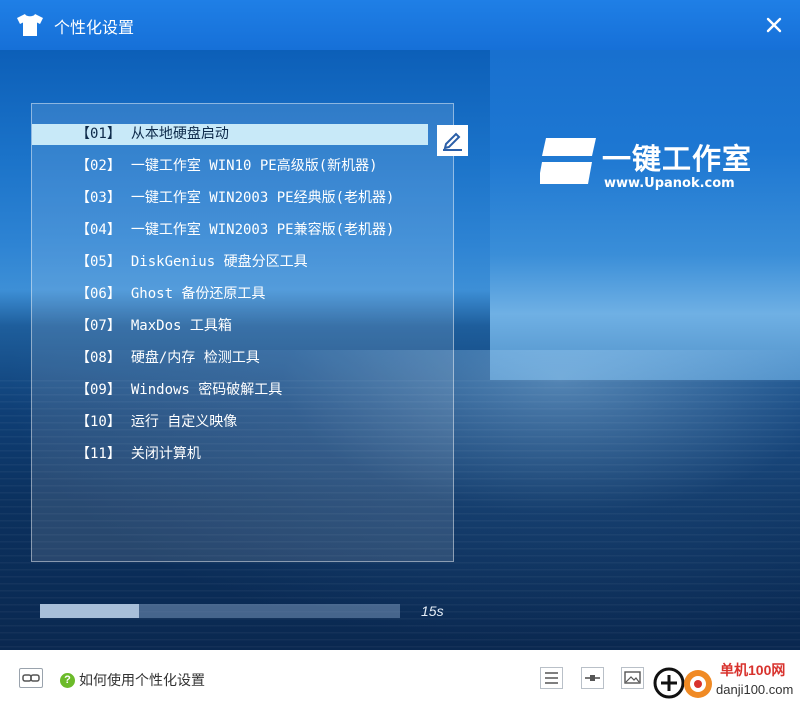 The height and width of the screenshot is (705, 800). Describe the element at coordinates (220, 611) in the screenshot. I see `countdown-progress-bar` at that location.